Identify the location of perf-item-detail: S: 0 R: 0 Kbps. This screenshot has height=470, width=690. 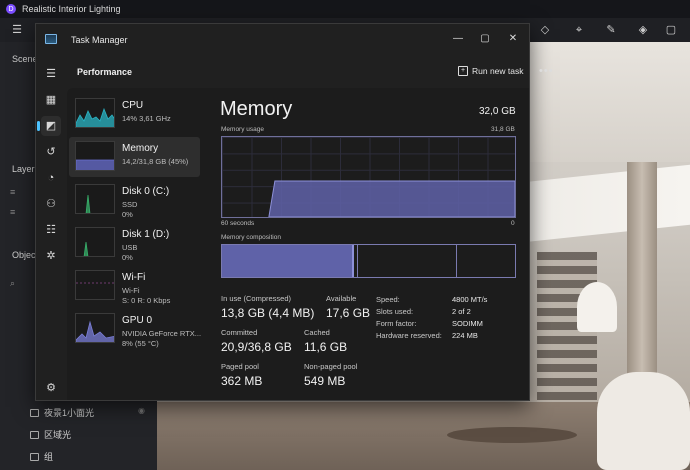
(146, 300).